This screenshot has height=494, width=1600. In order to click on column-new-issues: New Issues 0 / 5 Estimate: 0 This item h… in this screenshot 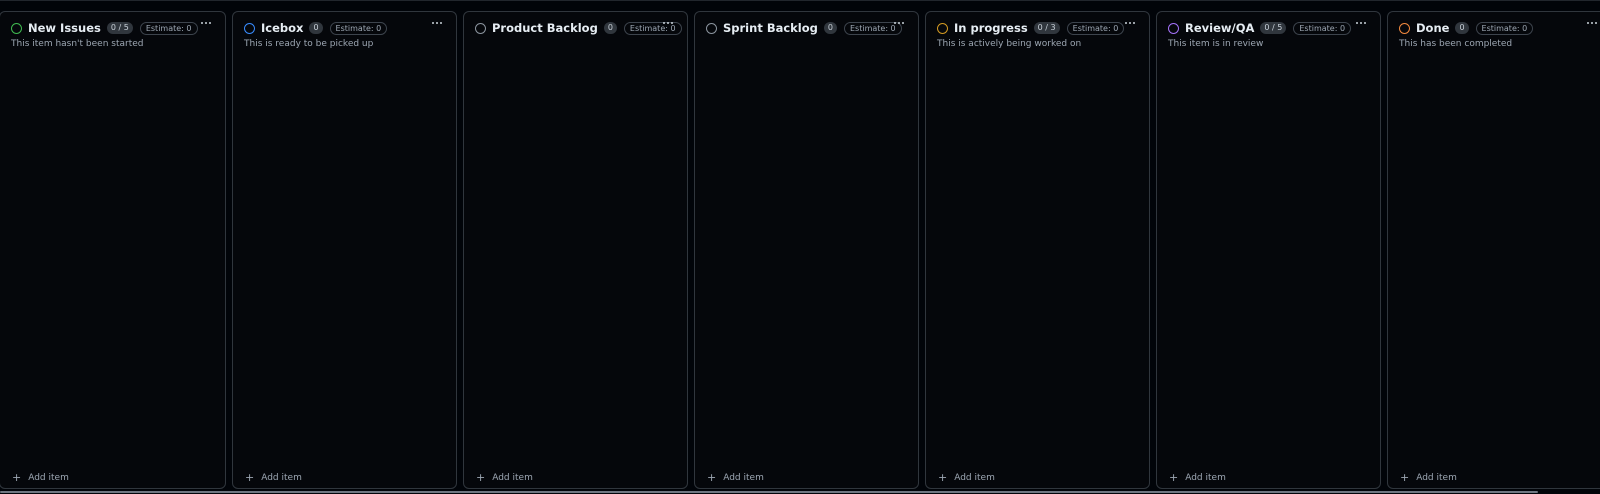, I will do `click(113, 250)`.